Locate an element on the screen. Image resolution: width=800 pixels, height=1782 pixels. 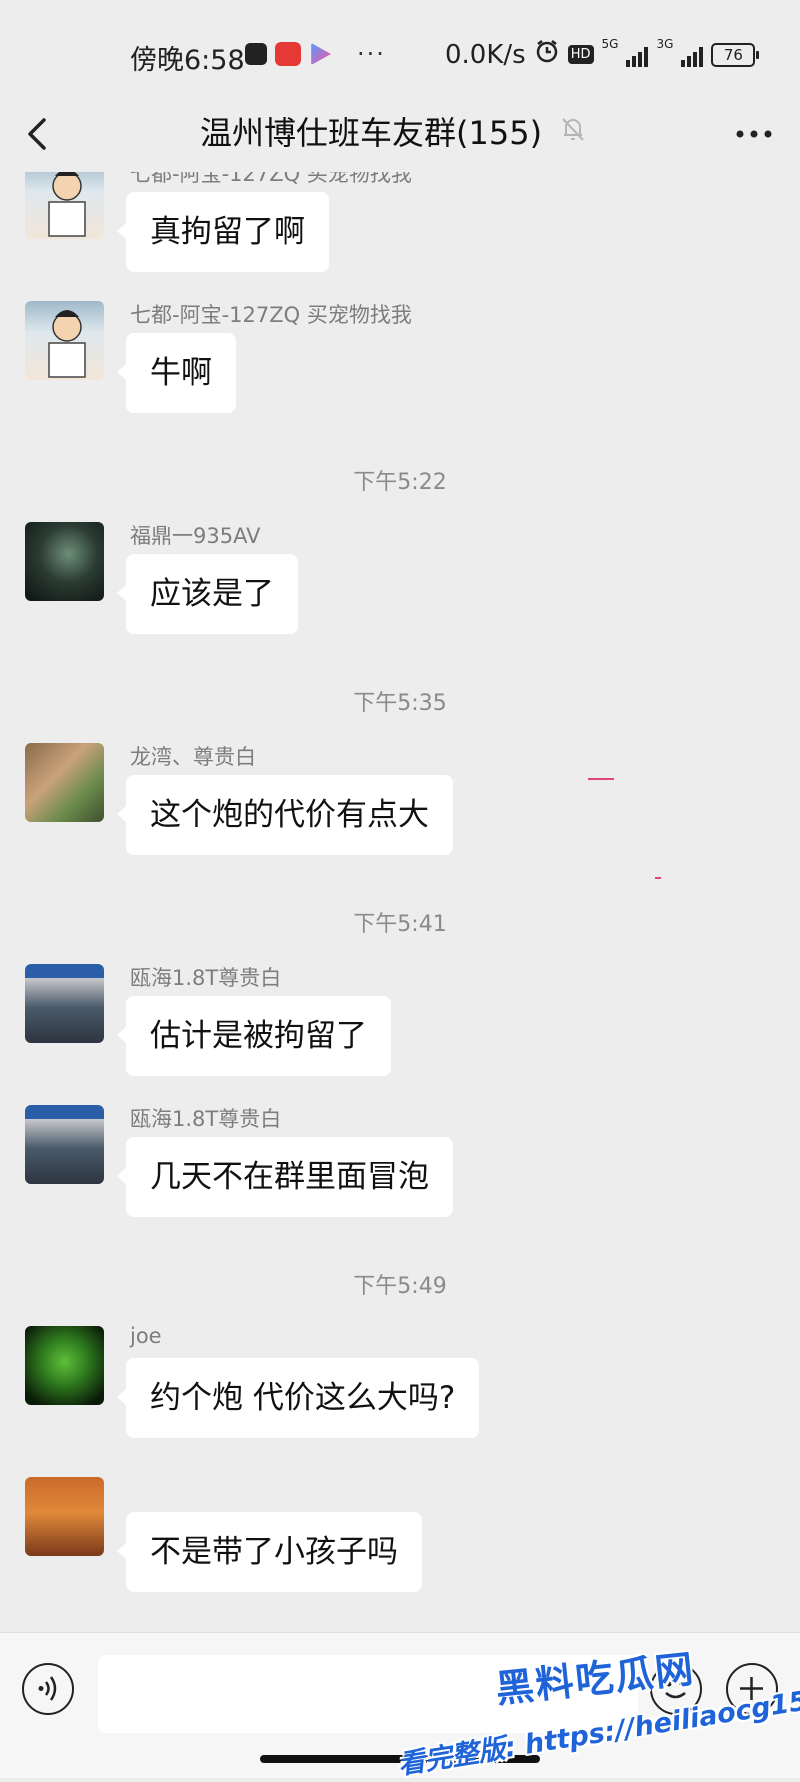
chat-title: 温州博仕班车友群(155) is located at coordinates (371, 133).